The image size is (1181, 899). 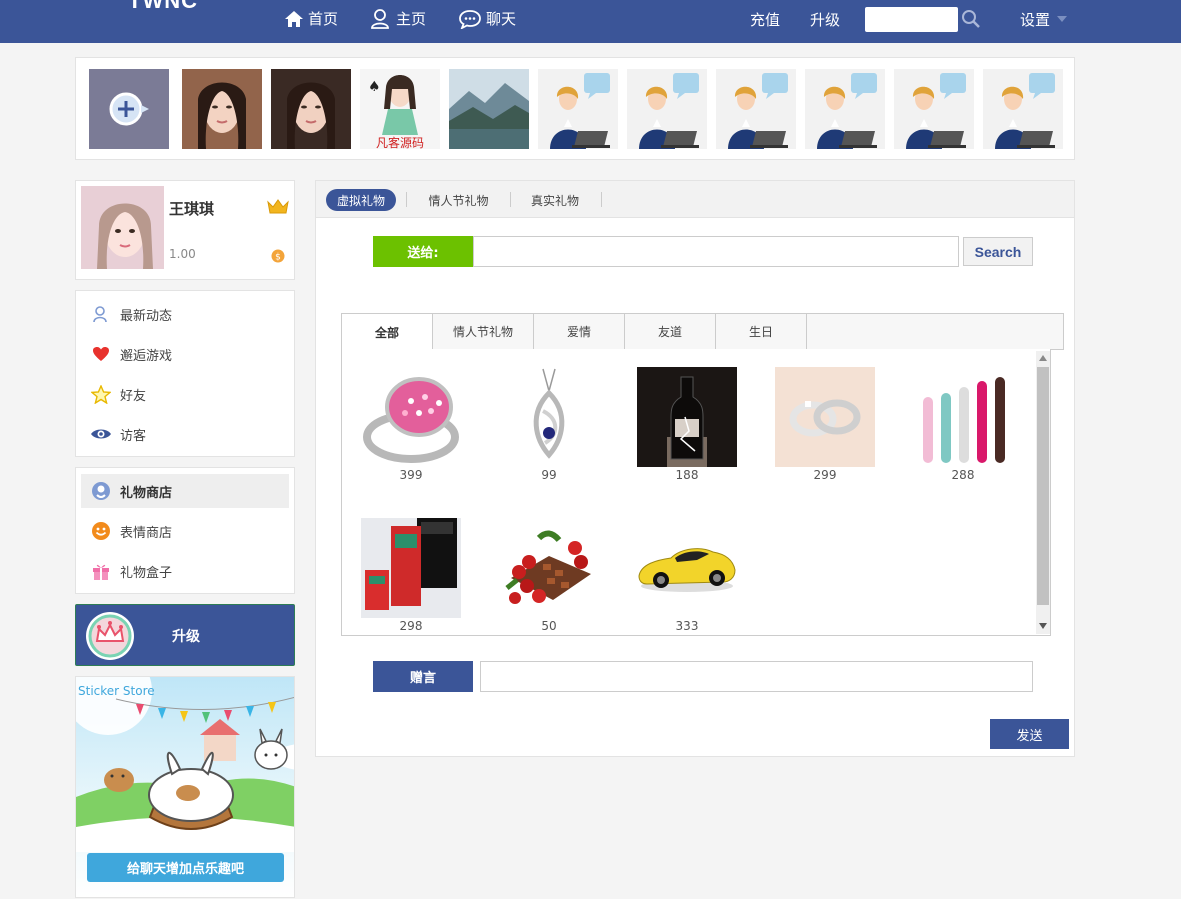 What do you see at coordinates (1029, 734) in the screenshot?
I see `send-button: 发送` at bounding box center [1029, 734].